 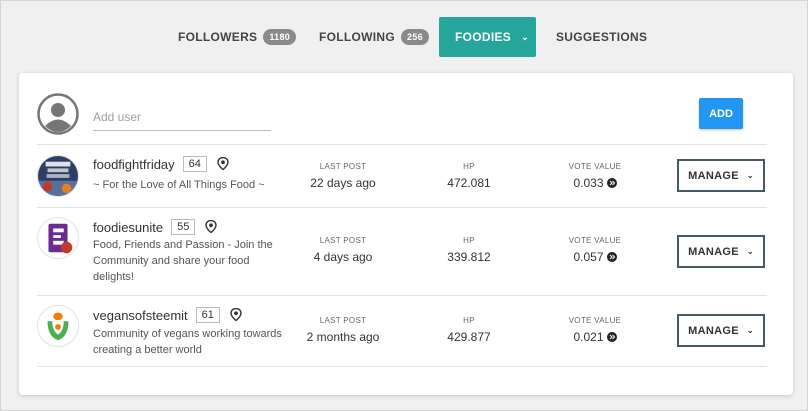 What do you see at coordinates (58, 326) in the screenshot?
I see `vegansofsteemit-avatar` at bounding box center [58, 326].